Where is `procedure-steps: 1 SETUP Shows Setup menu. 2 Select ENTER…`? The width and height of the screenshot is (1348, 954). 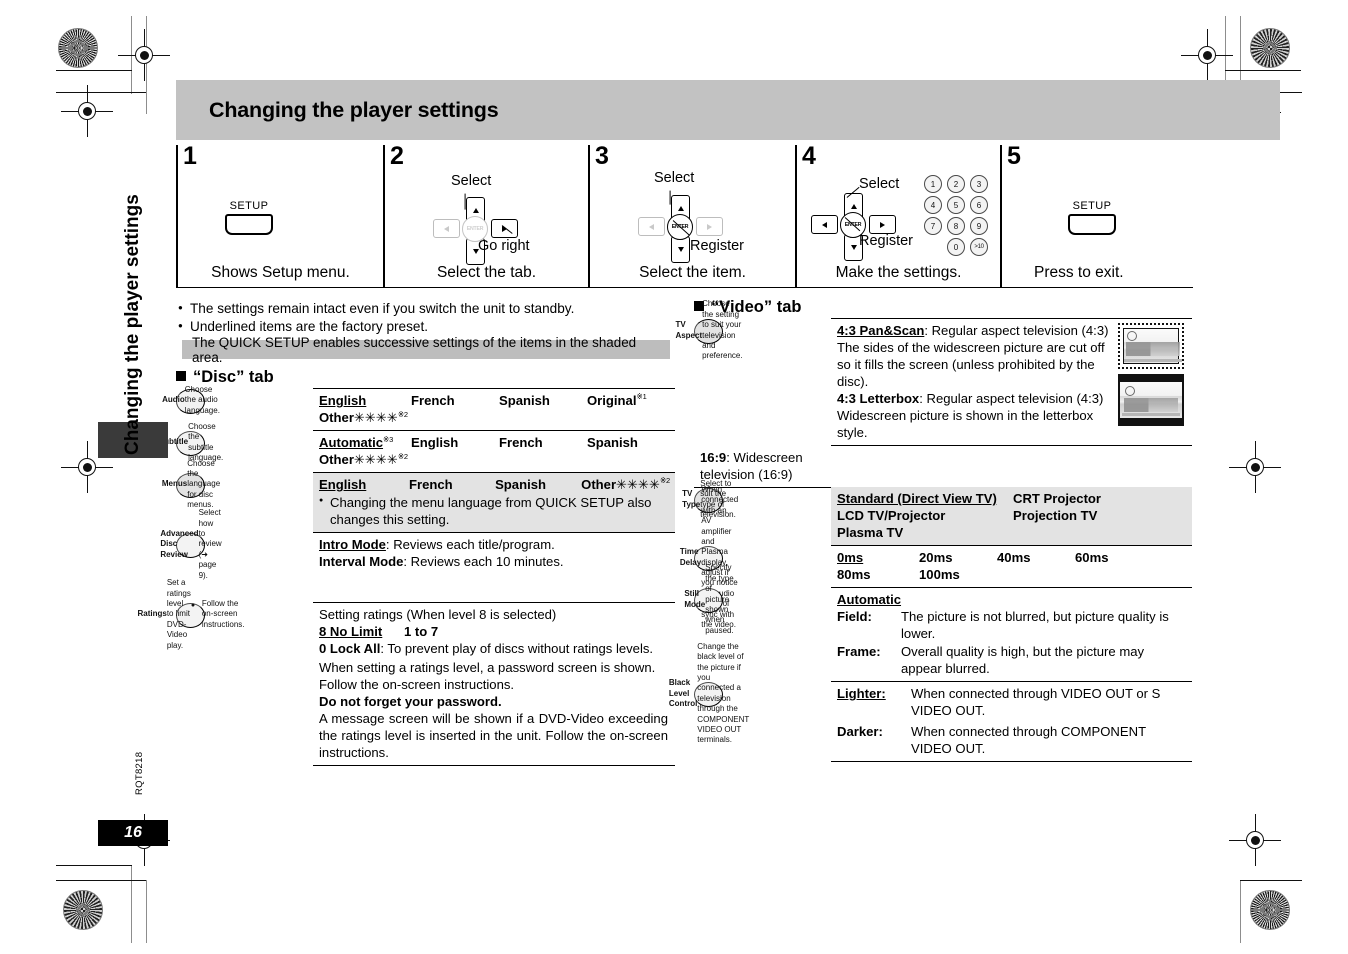 procedure-steps: 1 SETUP Shows Setup menu. 2 Select ENTER… is located at coordinates (684, 215).